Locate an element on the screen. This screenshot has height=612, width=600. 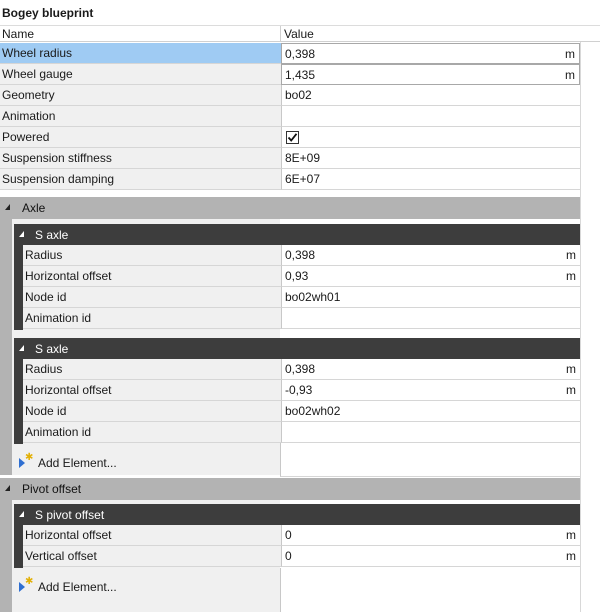
value-text: -0,93 is located at coordinates (299, 390).